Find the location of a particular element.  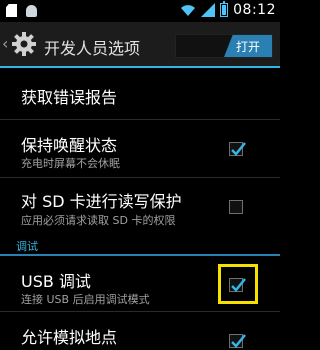

item-summary: 应用必须请求读取 SD 卡的权限 is located at coordinates (98, 220).